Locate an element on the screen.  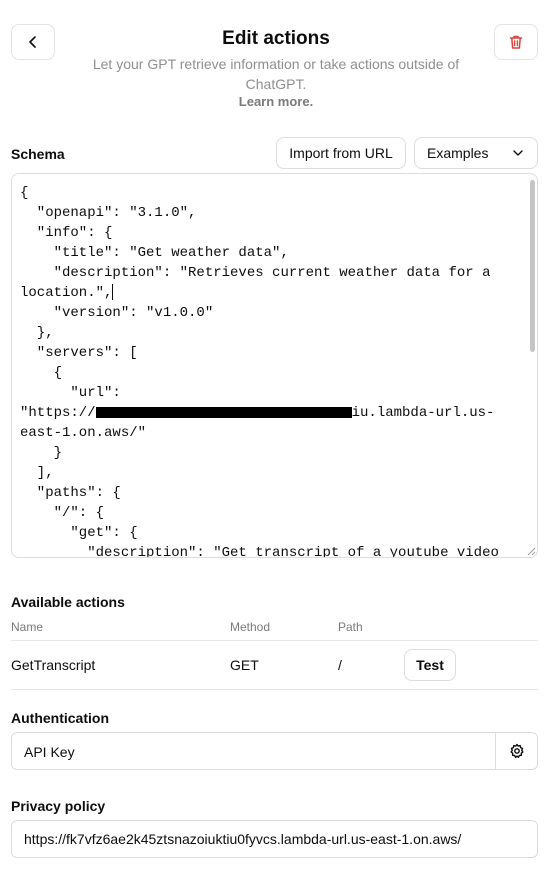
schema-line: location.", is located at coordinates (66, 293).